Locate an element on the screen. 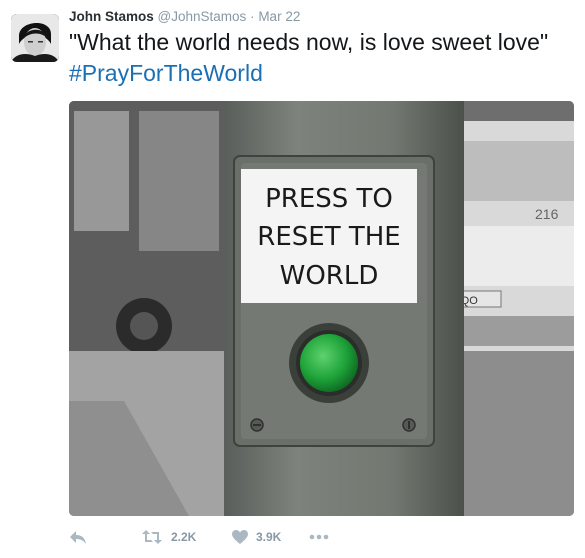 The image size is (585, 558). reply-icon is located at coordinates (78, 537).